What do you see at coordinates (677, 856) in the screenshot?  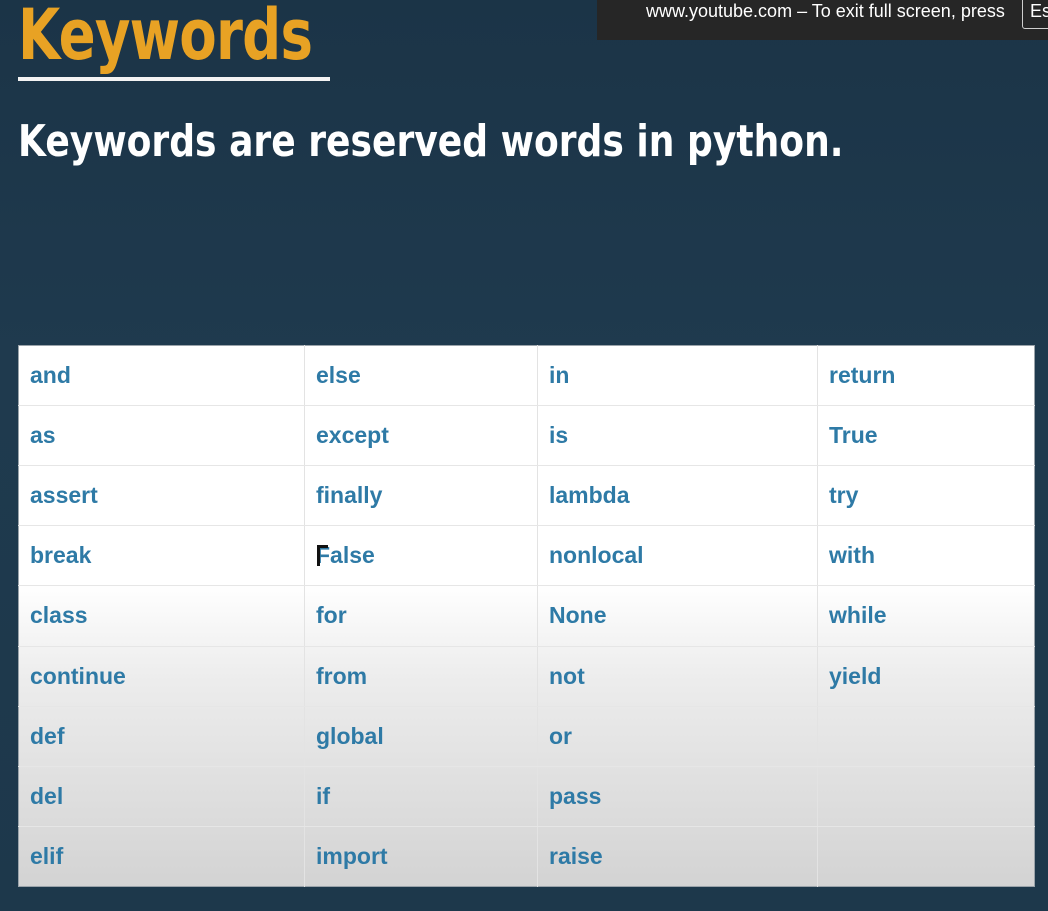 I see `keyword-cell: raise` at bounding box center [677, 856].